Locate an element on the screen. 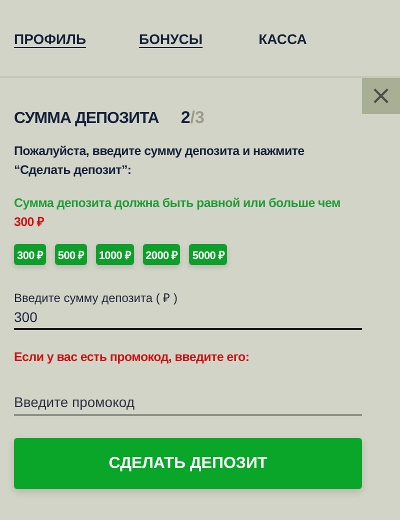 The image size is (400, 520). field-label: Введите сумму депозита ( ₽ ) is located at coordinates (96, 298).